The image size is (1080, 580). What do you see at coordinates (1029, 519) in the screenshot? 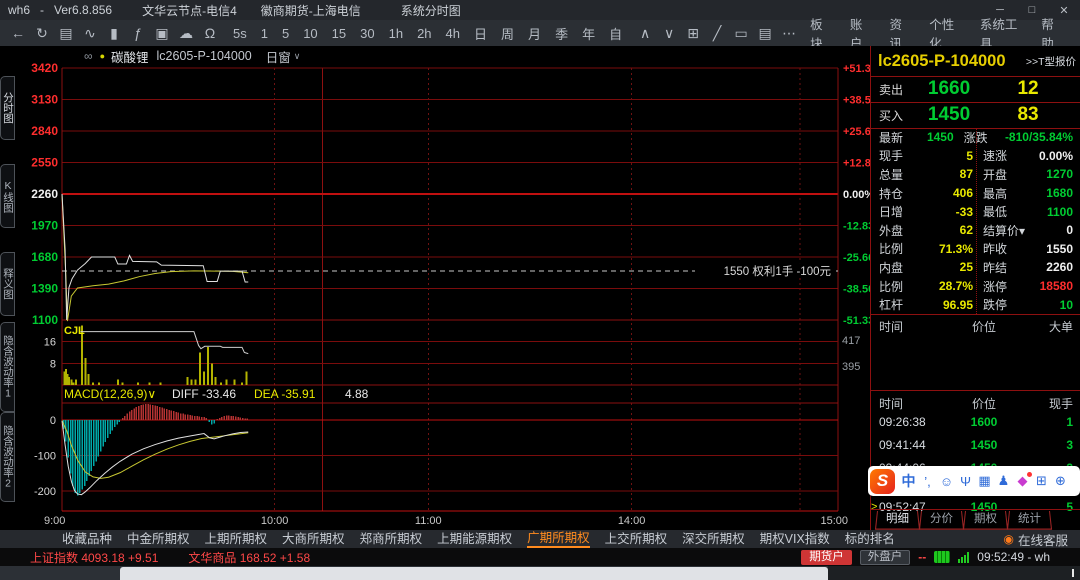
I see `panel-tab-统计: 统计` at bounding box center [1029, 519].